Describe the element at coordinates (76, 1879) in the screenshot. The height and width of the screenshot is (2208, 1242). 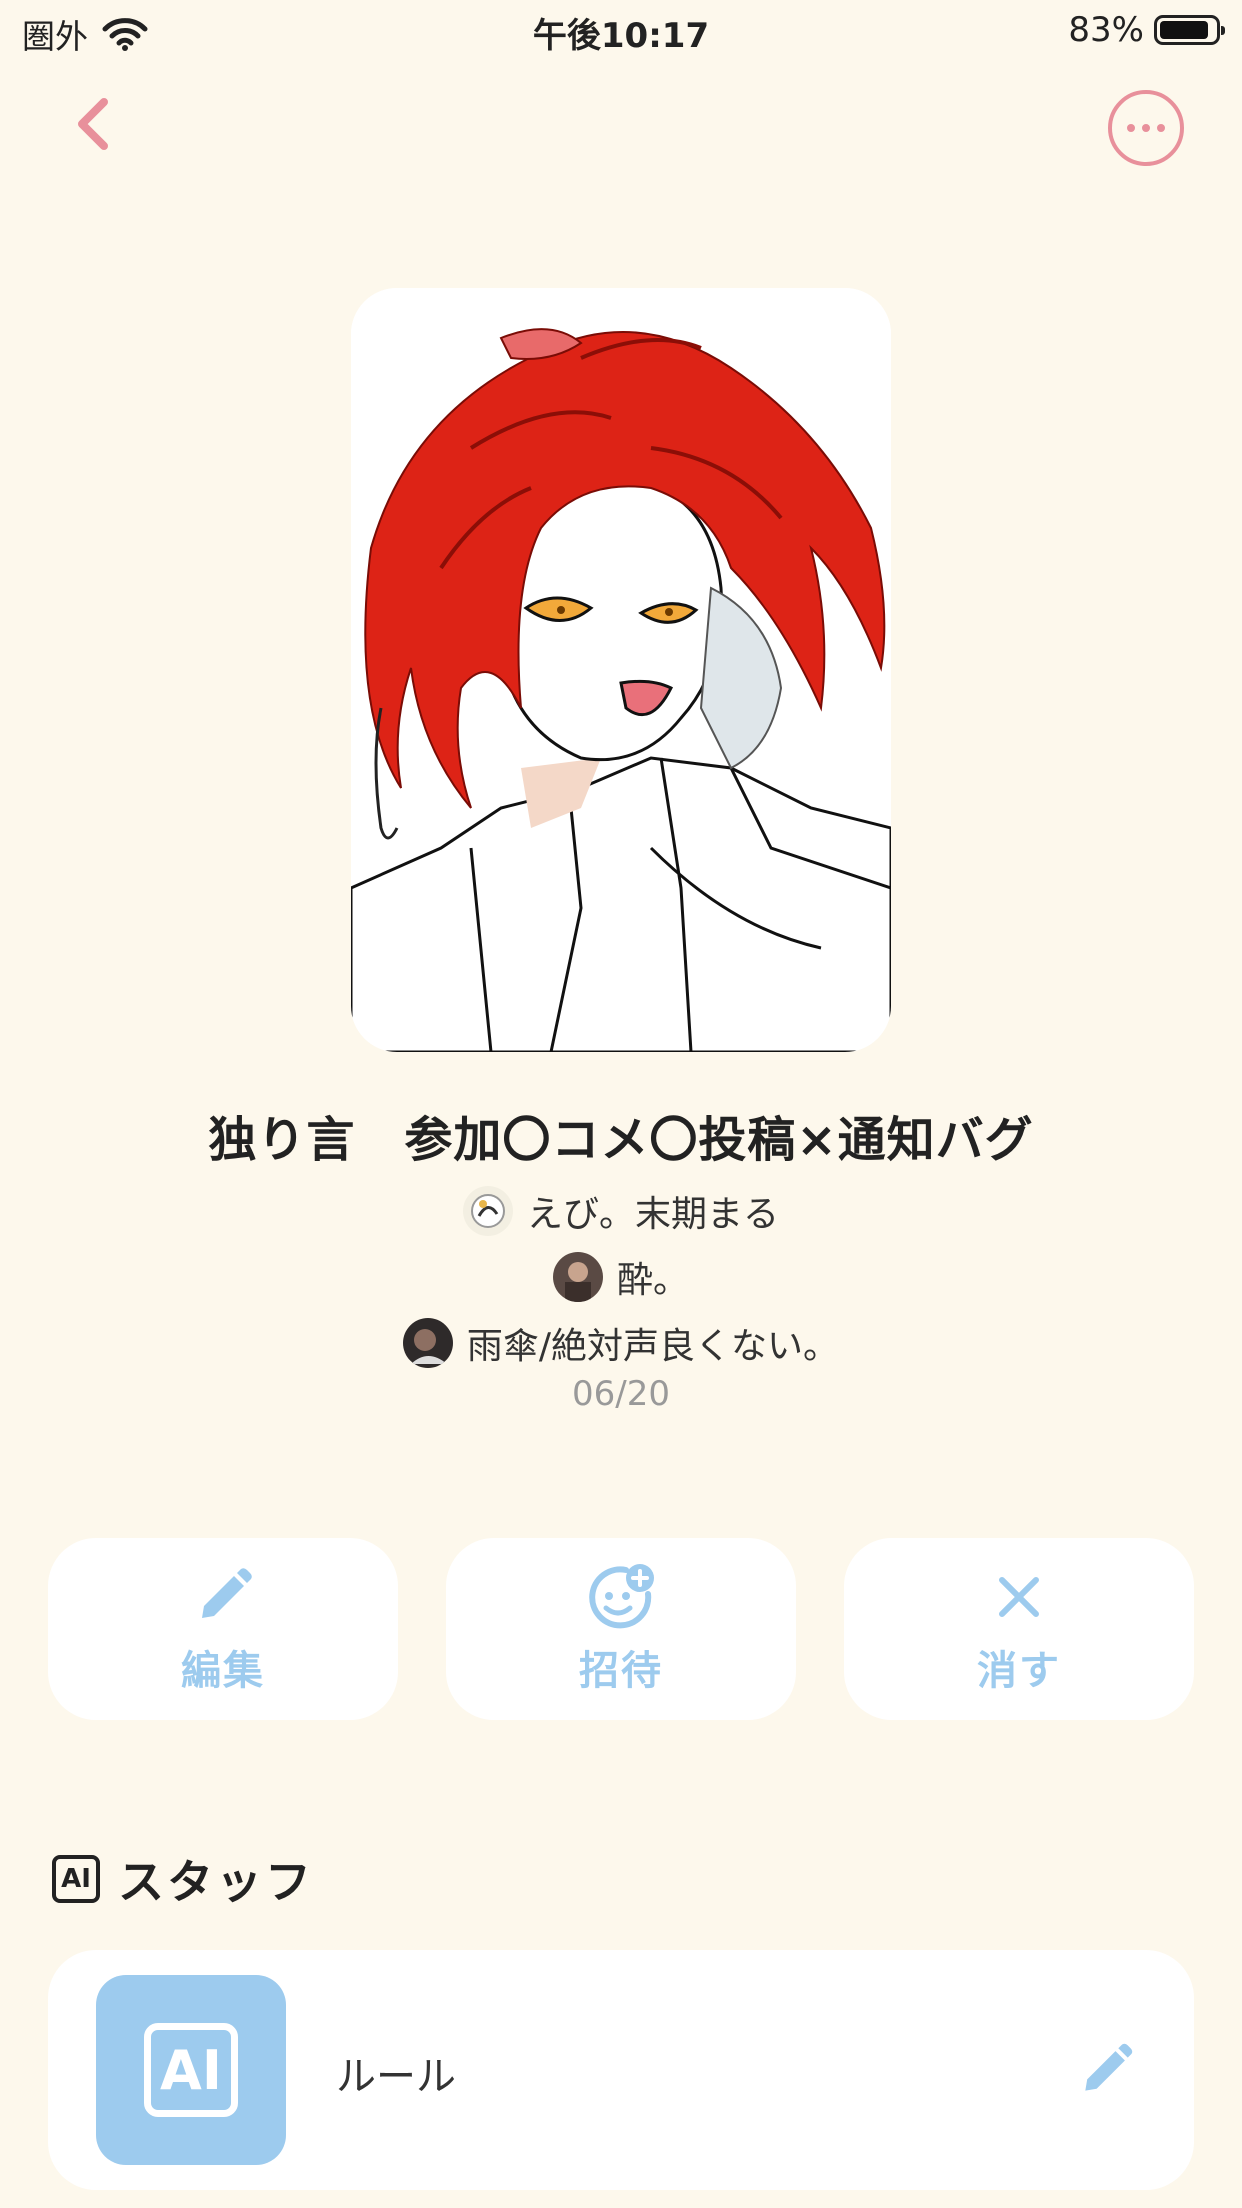
I see `ai-badge-icon: AI` at that location.